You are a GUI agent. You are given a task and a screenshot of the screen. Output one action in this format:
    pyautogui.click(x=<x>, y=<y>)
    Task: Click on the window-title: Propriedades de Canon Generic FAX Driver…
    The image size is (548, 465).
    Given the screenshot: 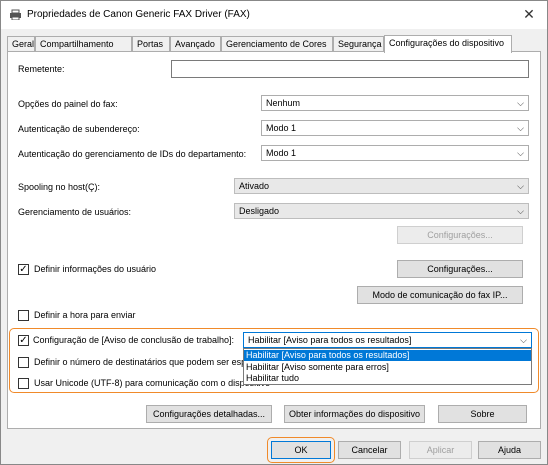 What is the action you would take?
    pyautogui.click(x=138, y=14)
    